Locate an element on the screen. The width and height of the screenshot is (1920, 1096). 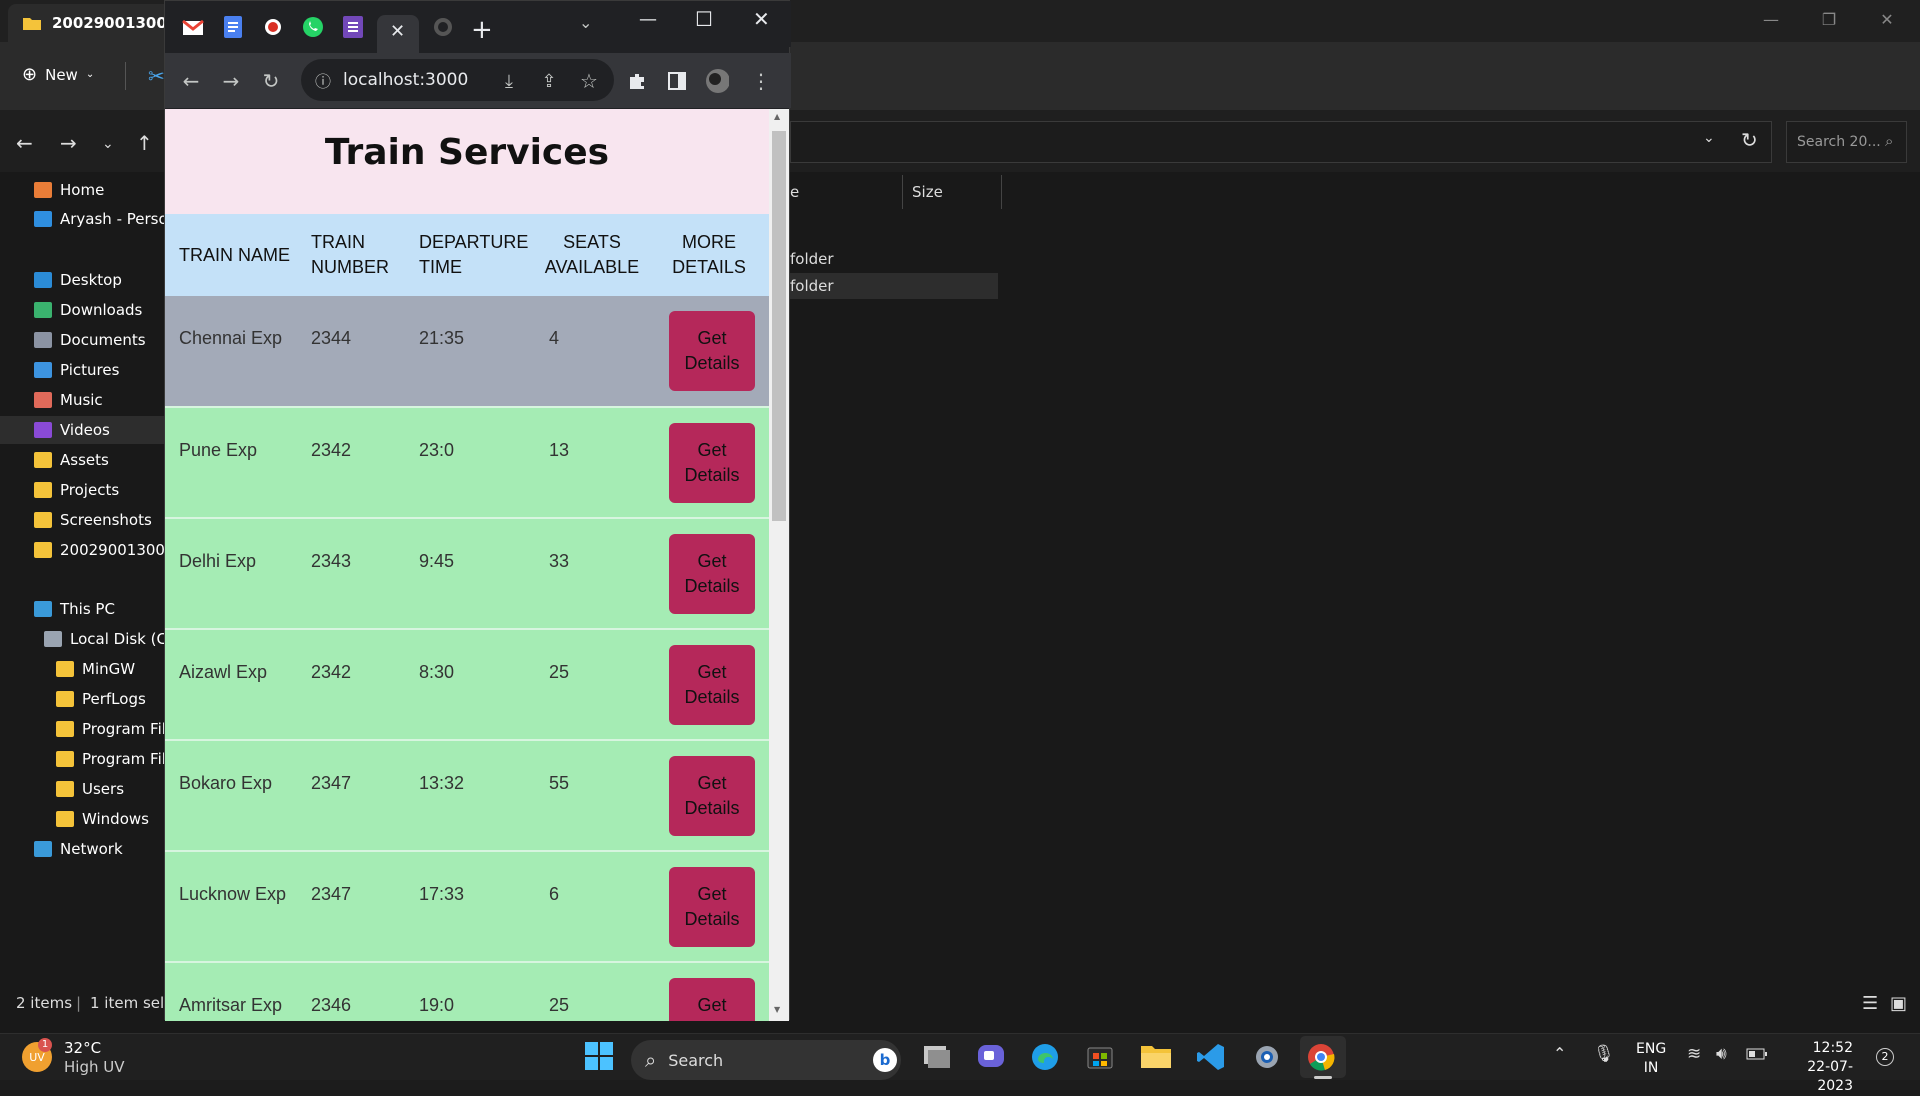
maximize-icon: ☐ is located at coordinates (704, 19).